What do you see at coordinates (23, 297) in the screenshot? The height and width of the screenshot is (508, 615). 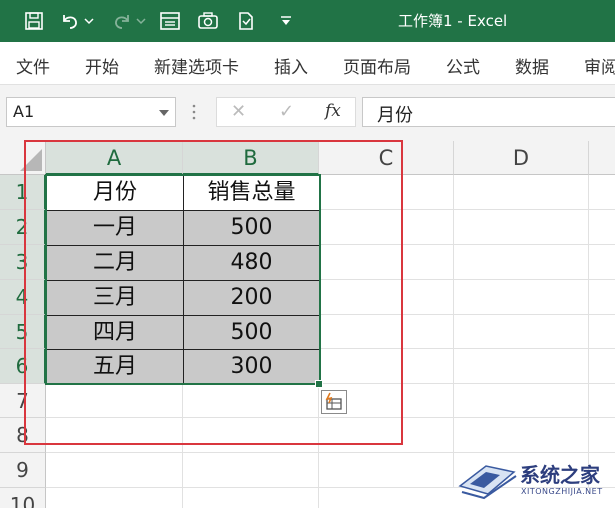 I see `row-header-4: 4` at bounding box center [23, 297].